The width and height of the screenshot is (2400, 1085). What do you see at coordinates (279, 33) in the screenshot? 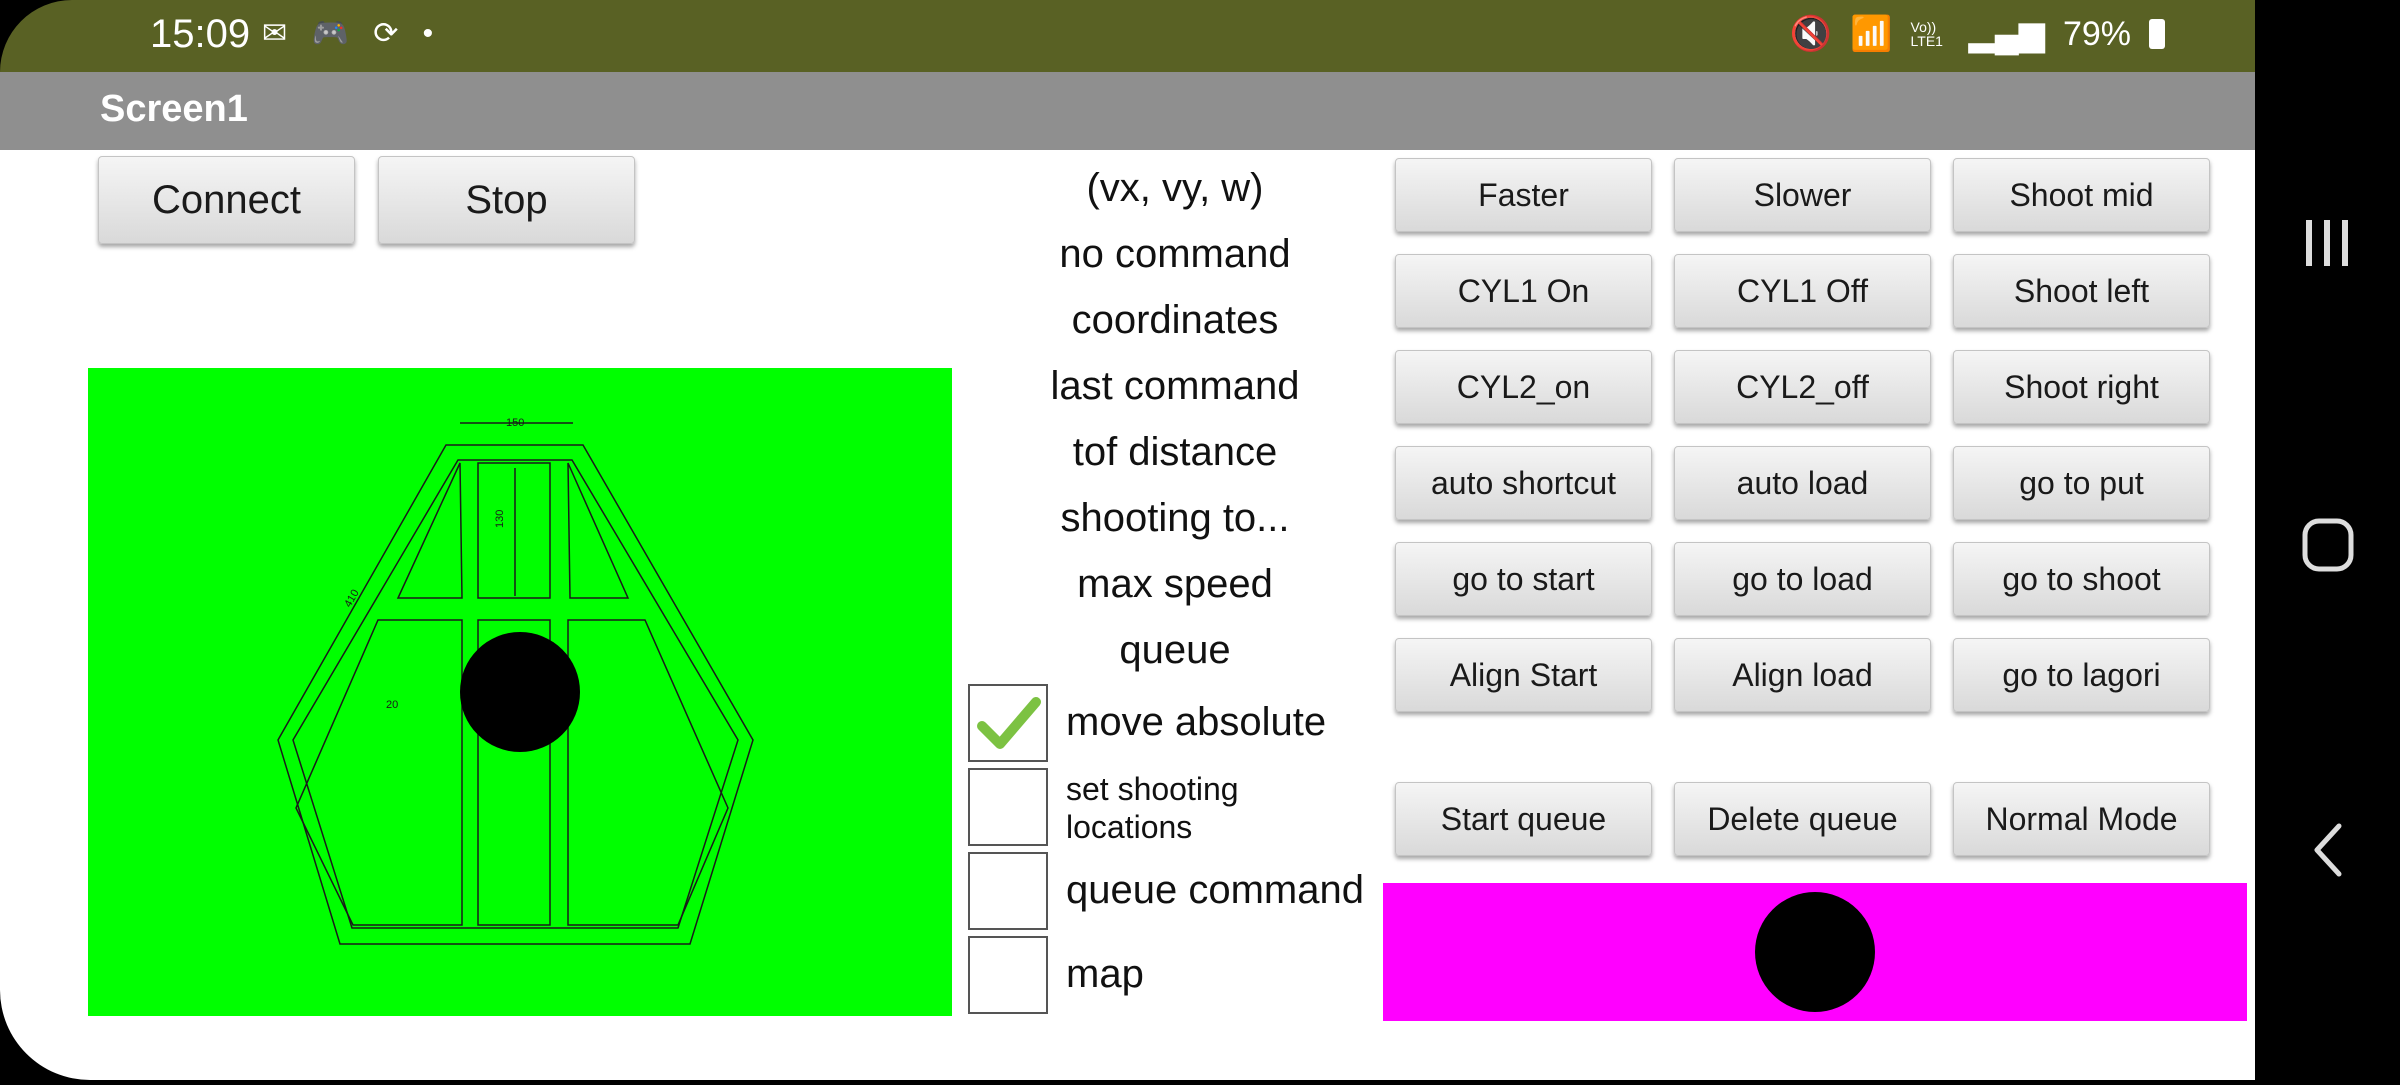
I see `mail-icon: ✉` at bounding box center [279, 33].